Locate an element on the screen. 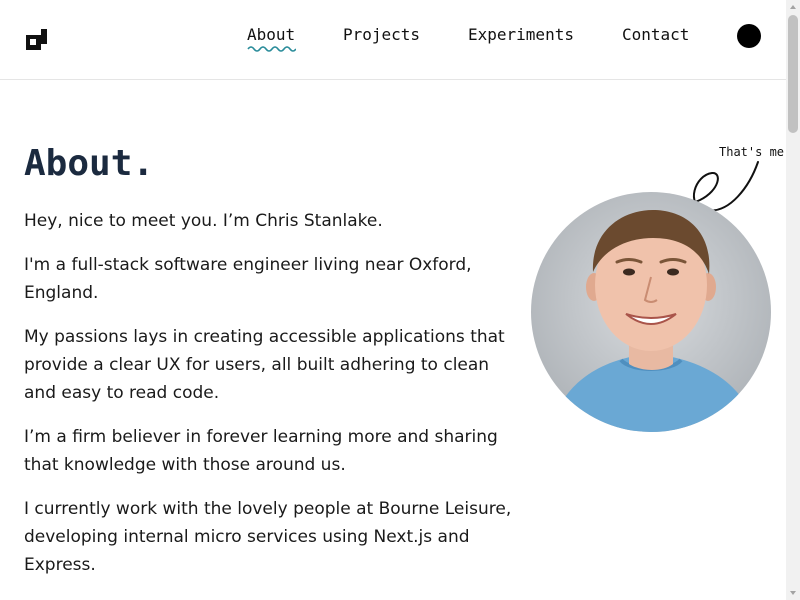 This screenshot has width=800, height=600. profile-photo is located at coordinates (651, 312).